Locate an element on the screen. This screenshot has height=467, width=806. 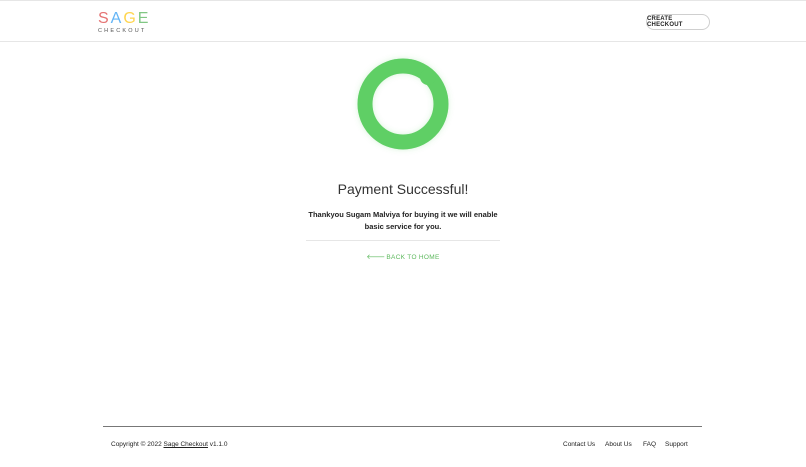
divider is located at coordinates (403, 240).